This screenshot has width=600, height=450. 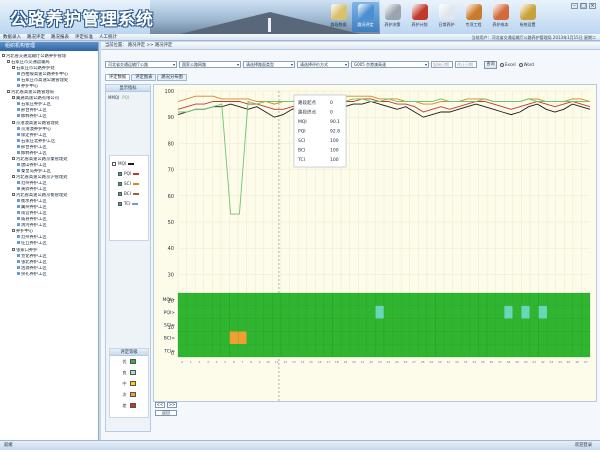 What do you see at coordinates (574, 6) in the screenshot?
I see `minimize-button: –` at bounding box center [574, 6].